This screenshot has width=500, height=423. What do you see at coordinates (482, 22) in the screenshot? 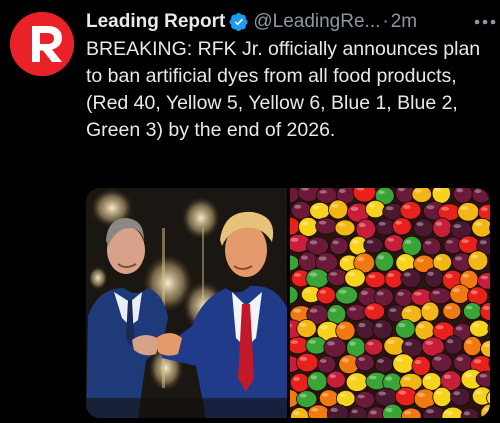
I see `more-options-icon` at bounding box center [482, 22].